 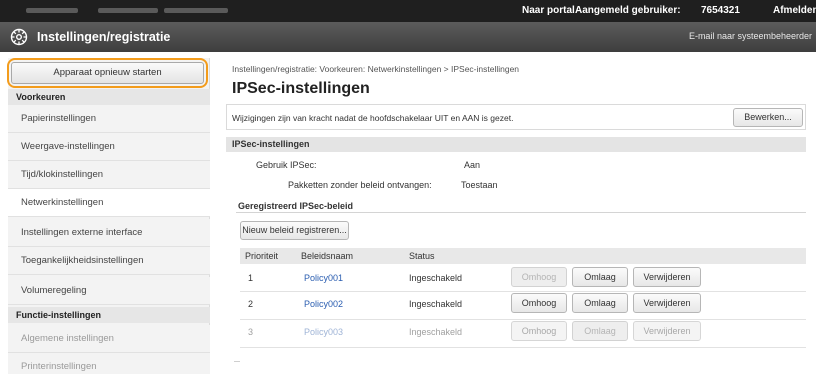 What do you see at coordinates (109, 261) in the screenshot?
I see `sidebar-item-accessibility: Toegankelijkheidsinstellingen` at bounding box center [109, 261].